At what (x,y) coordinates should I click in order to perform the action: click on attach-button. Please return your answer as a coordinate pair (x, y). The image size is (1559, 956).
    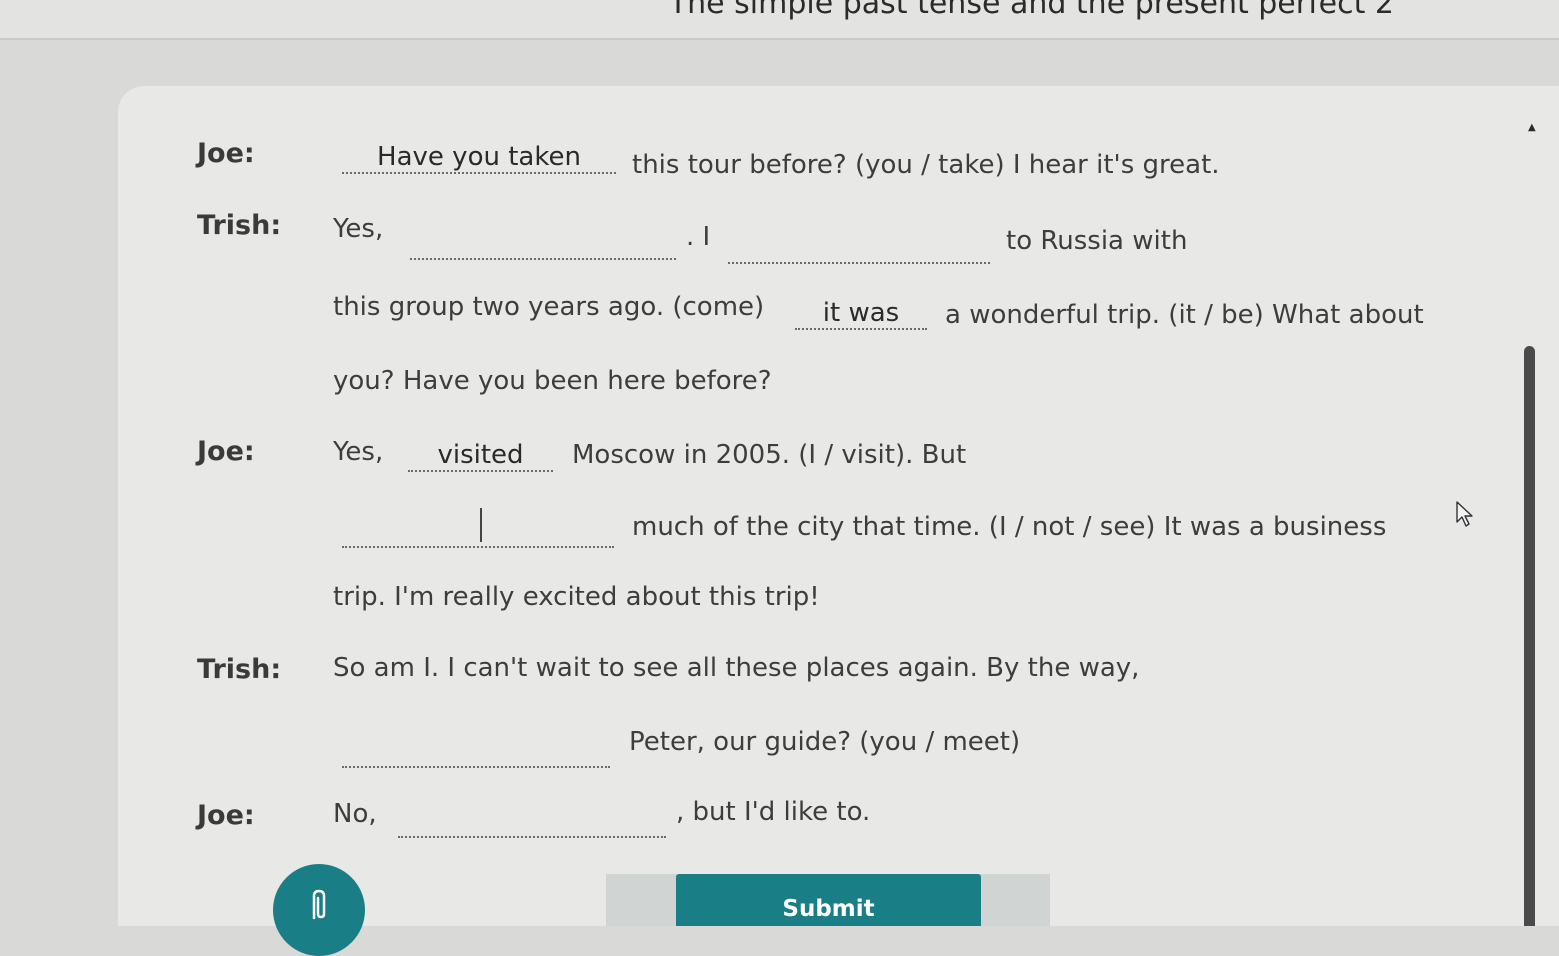
    Looking at the image, I should click on (319, 910).